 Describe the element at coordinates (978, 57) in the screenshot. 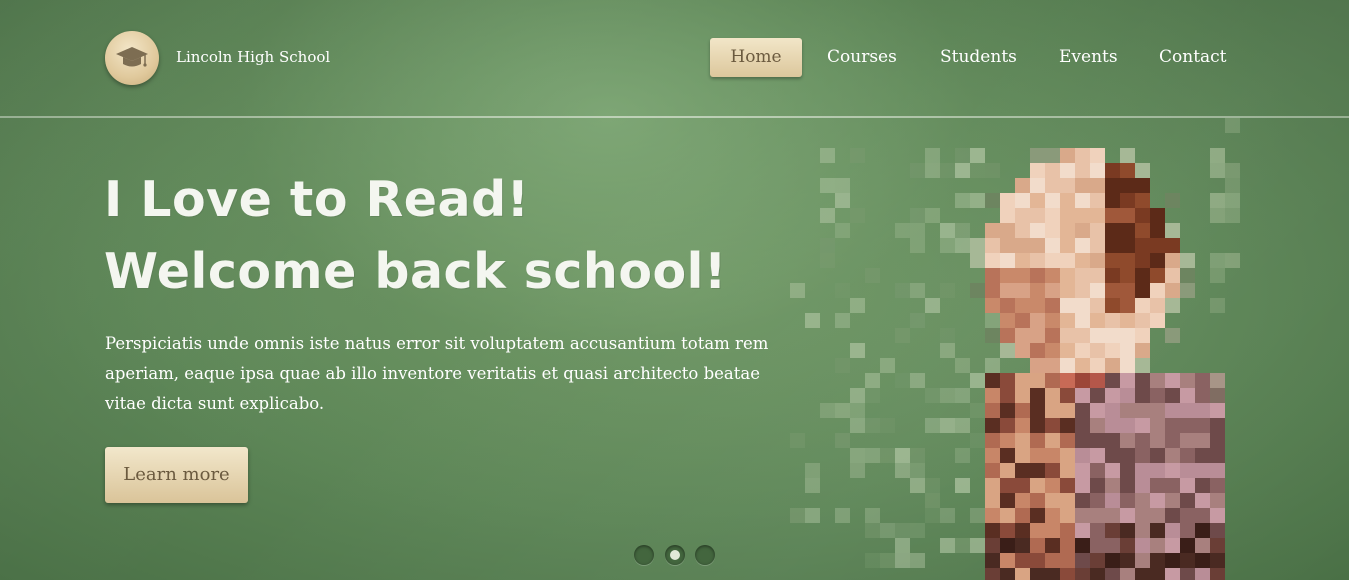

I see `nav-students: Students` at that location.